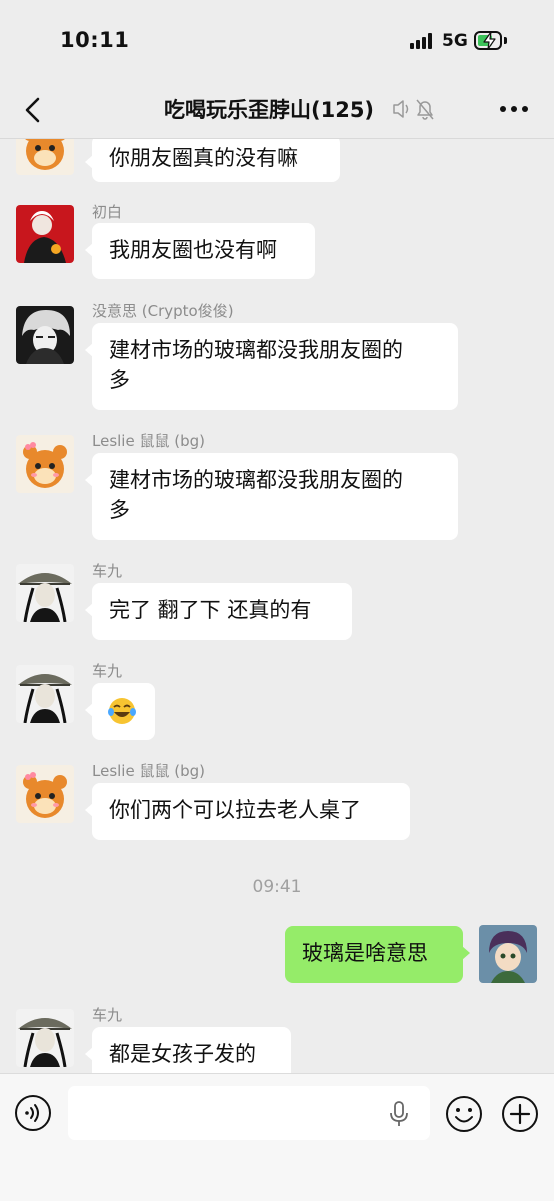 This screenshot has width=554, height=1201. I want to click on message-text: 都是女孩子发的, so click(182, 1054).